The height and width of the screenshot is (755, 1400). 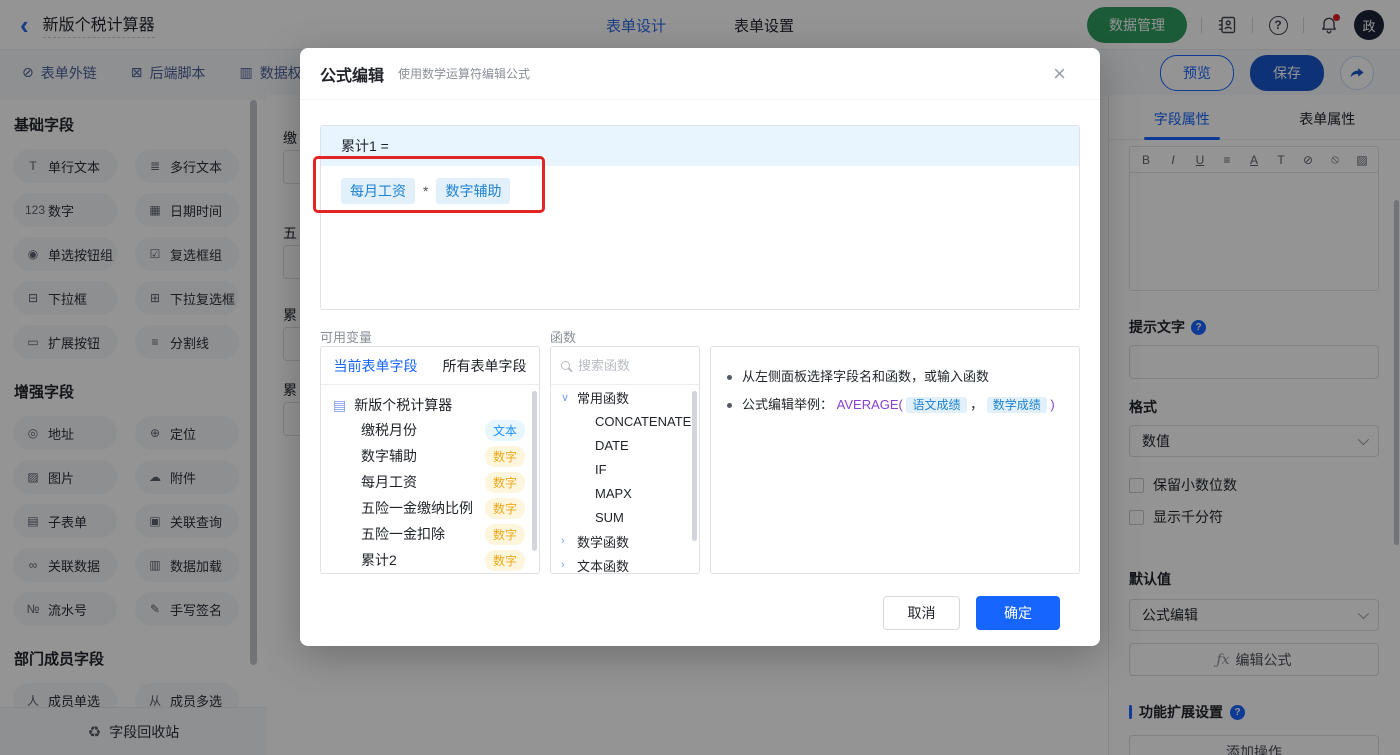 I want to click on variable-item: 数字, so click(x=430, y=573).